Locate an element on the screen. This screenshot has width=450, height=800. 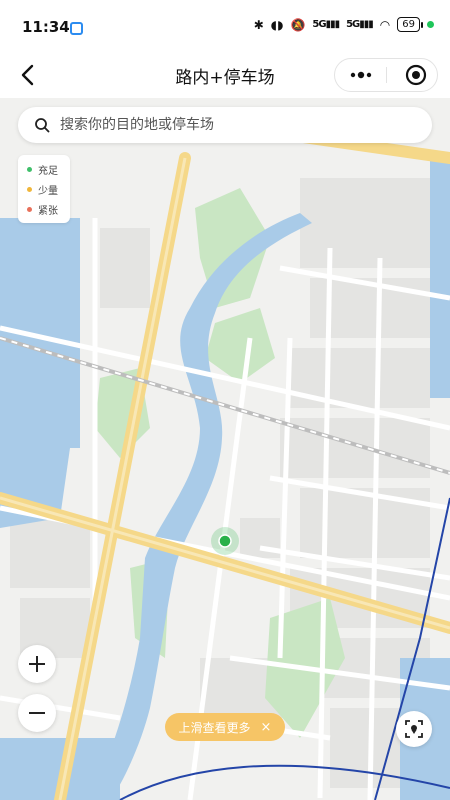
current-location-marker is located at coordinates (225, 541).